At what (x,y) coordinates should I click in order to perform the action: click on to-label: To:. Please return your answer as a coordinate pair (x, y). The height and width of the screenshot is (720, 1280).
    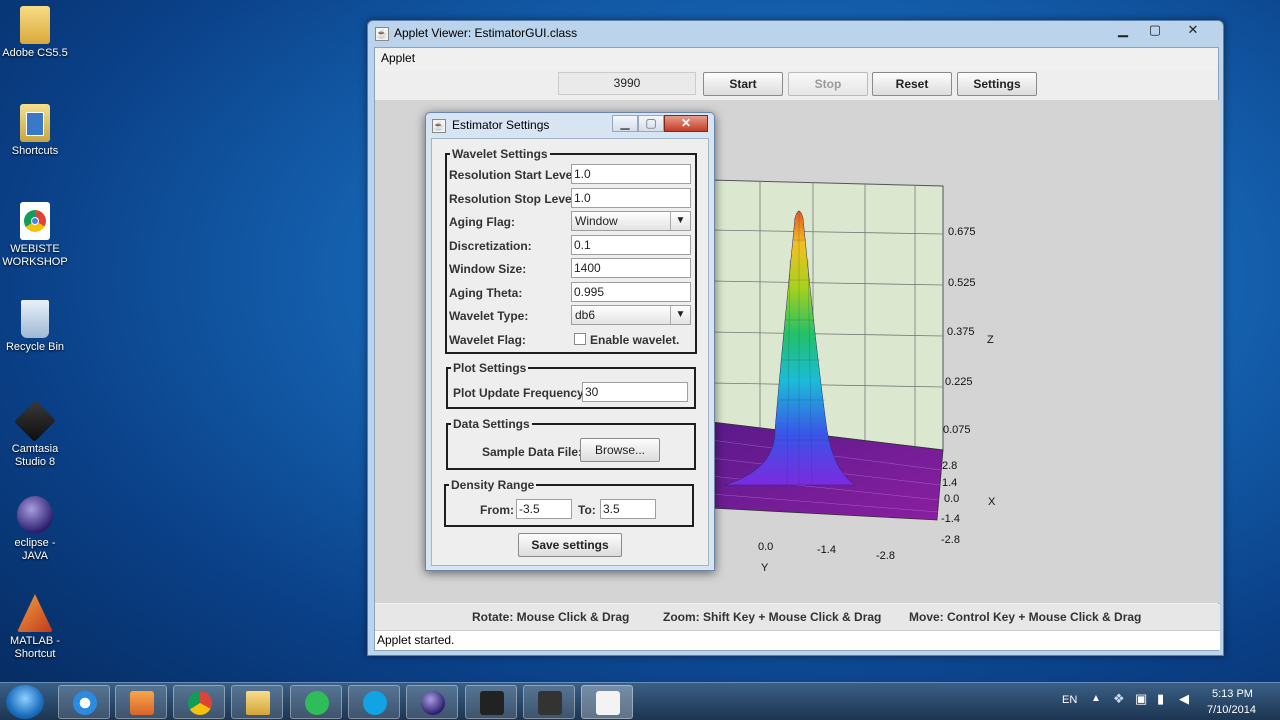
    Looking at the image, I should click on (587, 510).